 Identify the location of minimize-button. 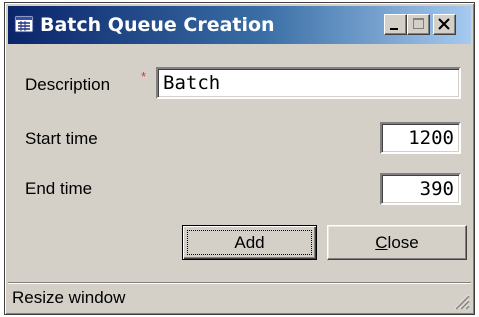
(395, 24).